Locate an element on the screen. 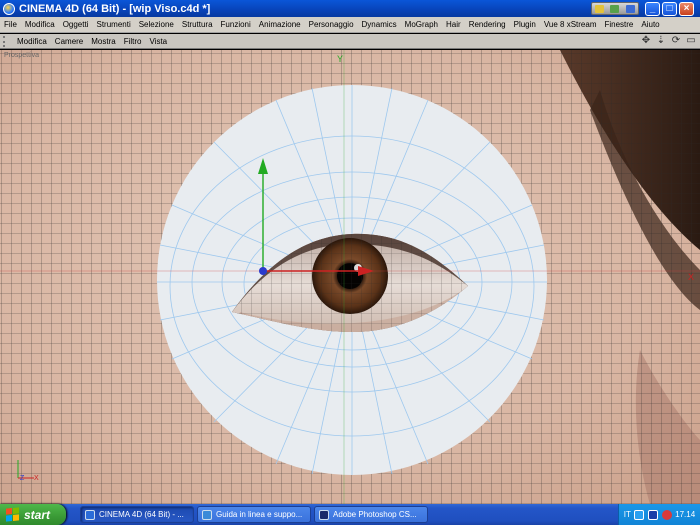  language-indicator: IT is located at coordinates (627, 514).